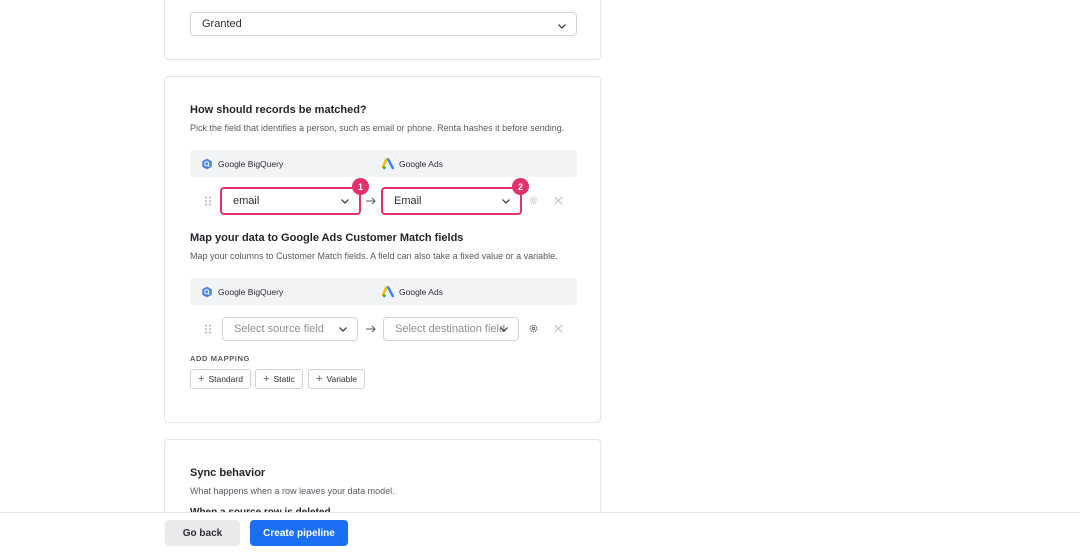 The height and width of the screenshot is (552, 1080). Describe the element at coordinates (202, 533) in the screenshot. I see `go-back-button: Go back` at that location.